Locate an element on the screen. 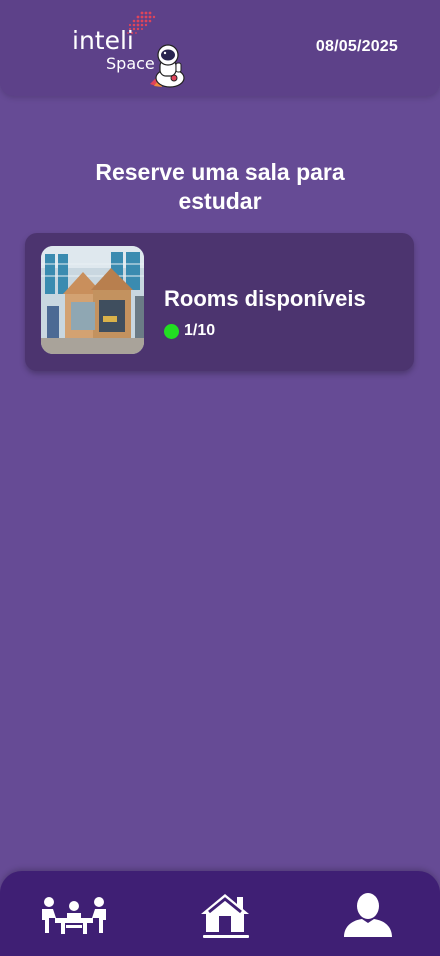  user-profile-icon is located at coordinates (368, 915).